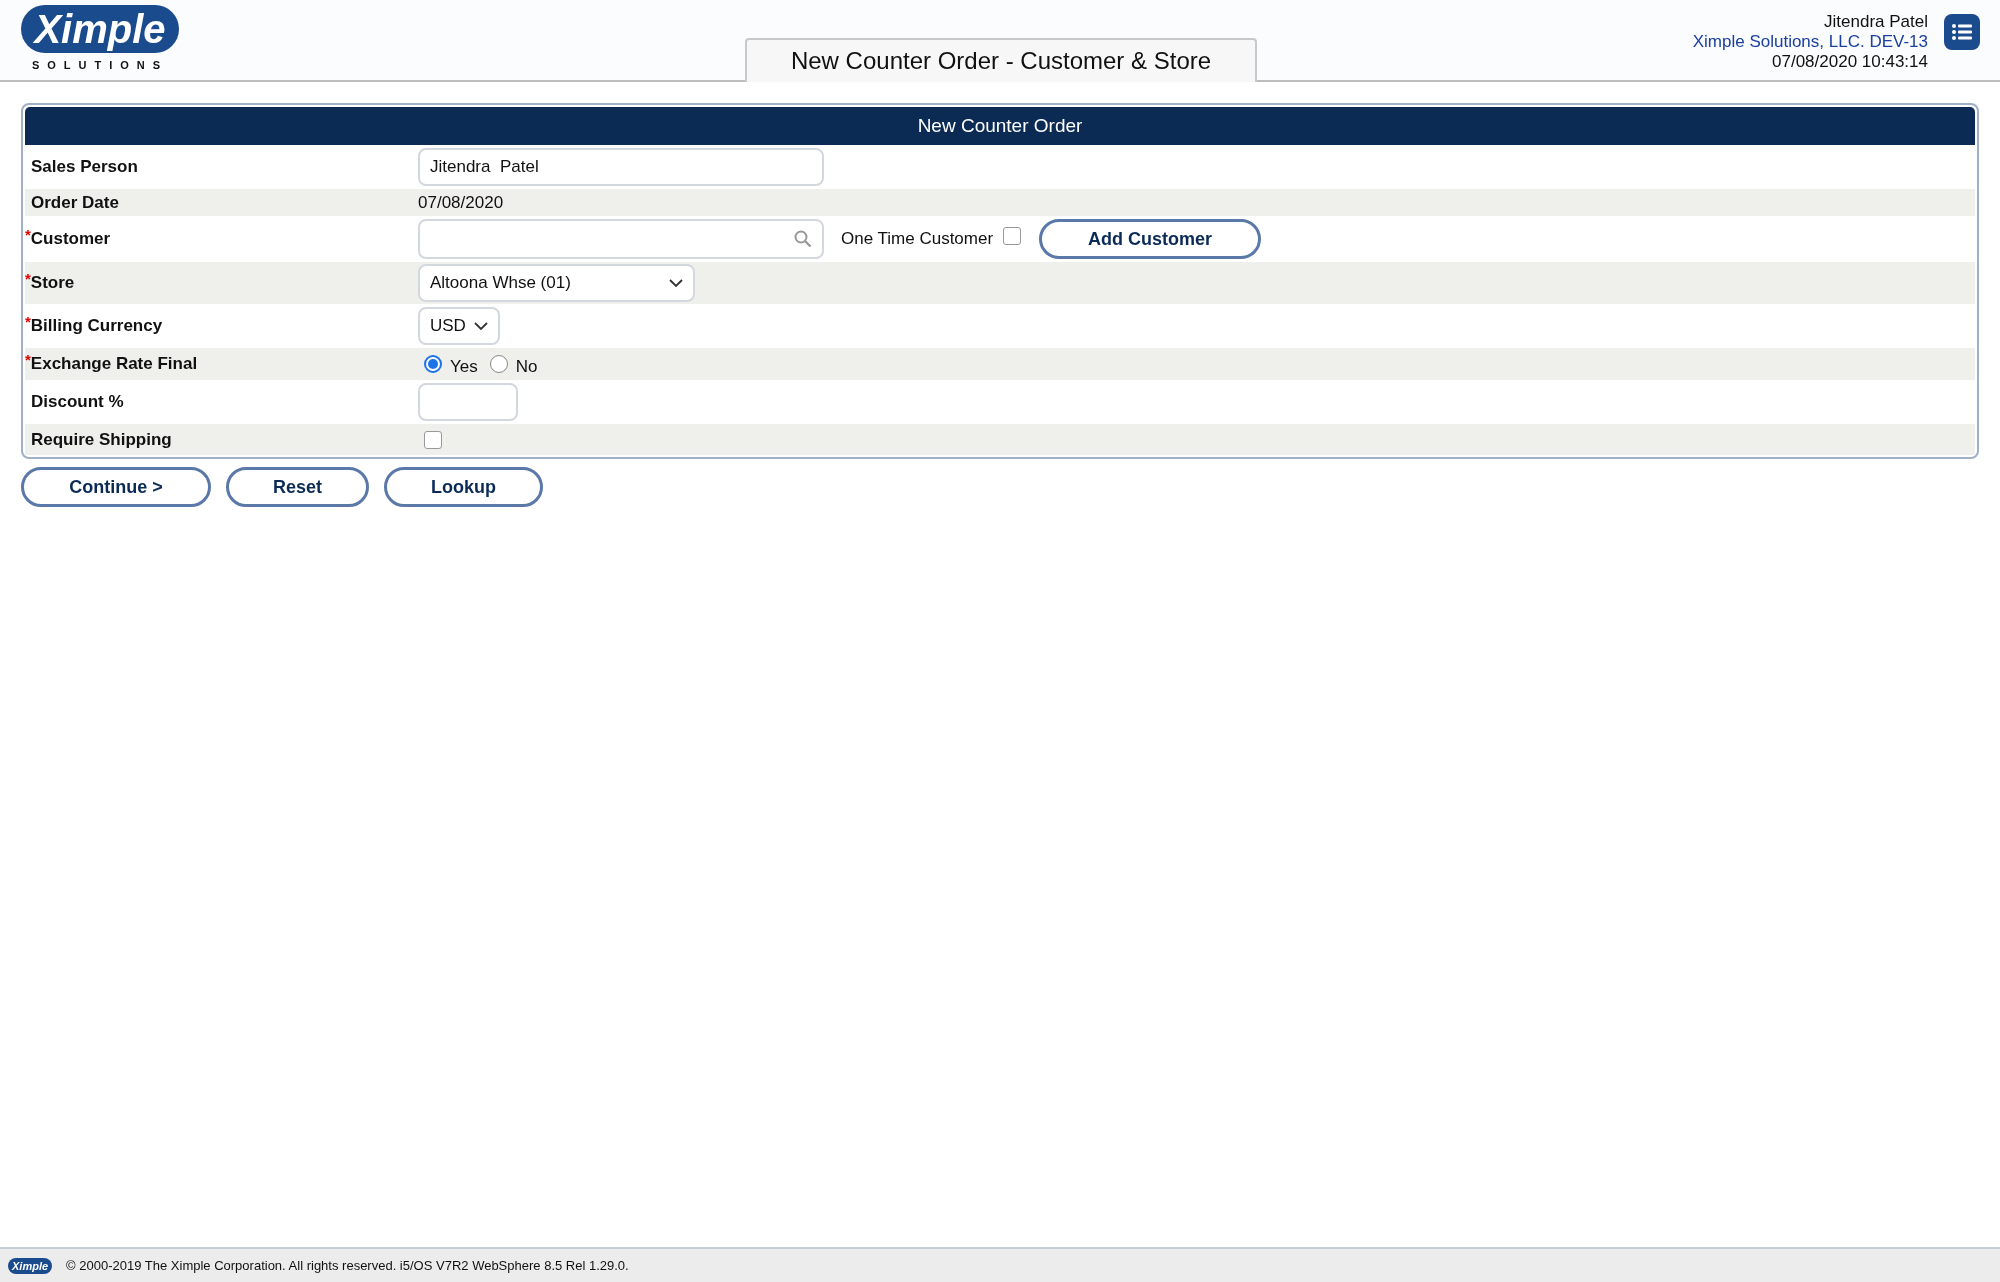 This screenshot has height=1282, width=2000. I want to click on menu-icon, so click(1962, 32).